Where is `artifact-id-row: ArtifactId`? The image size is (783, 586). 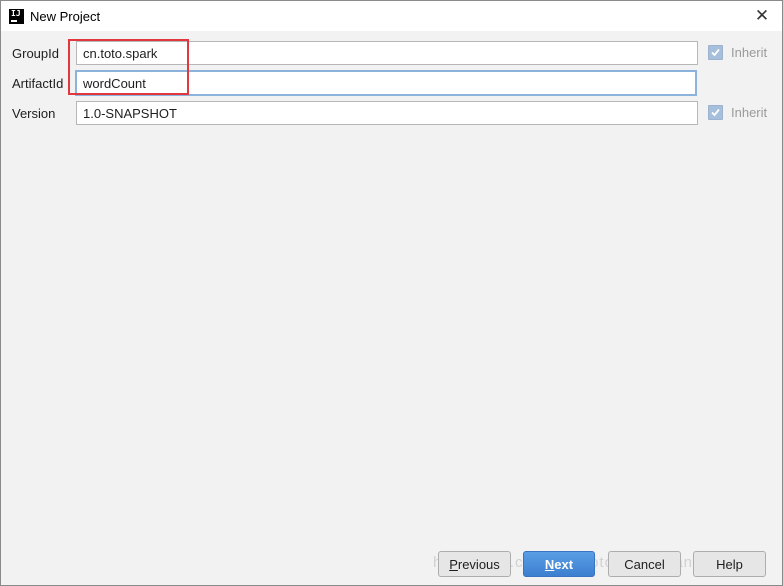 artifact-id-row: ArtifactId is located at coordinates (391, 83).